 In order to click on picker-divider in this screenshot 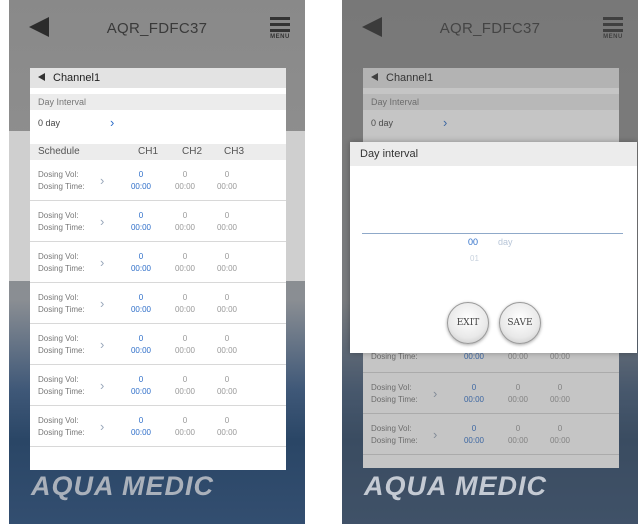, I will do `click(492, 233)`.